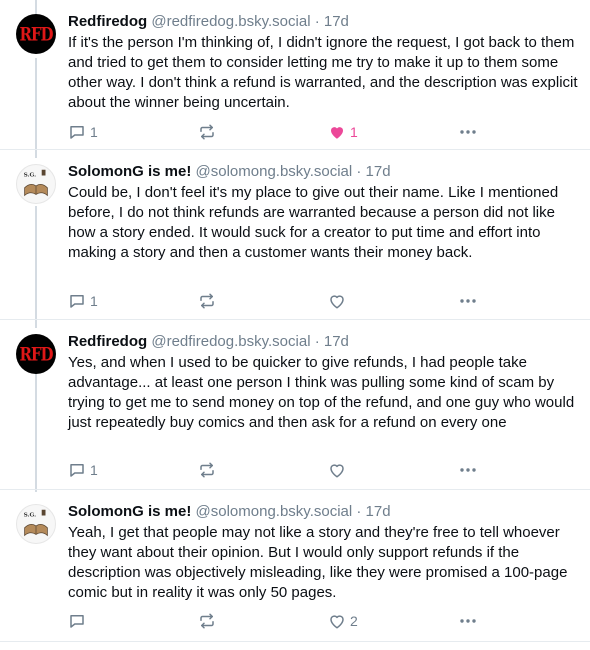  Describe the element at coordinates (354, 132) in the screenshot. I see `like-count: 1` at that location.